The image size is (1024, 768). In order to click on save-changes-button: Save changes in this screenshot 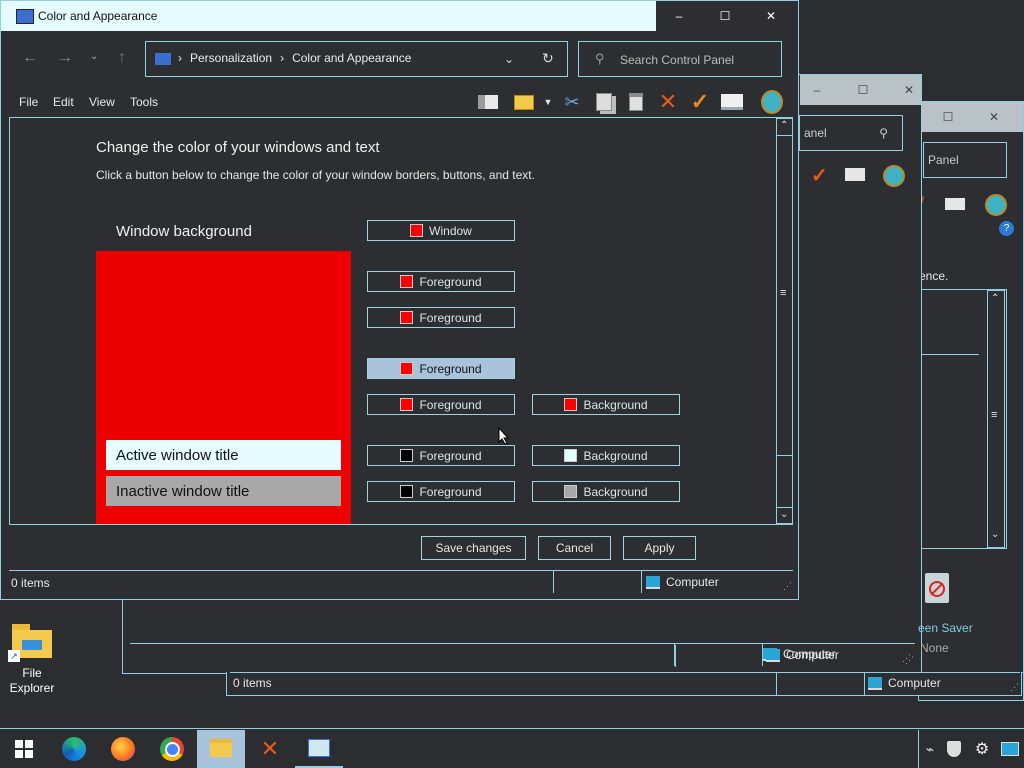, I will do `click(473, 548)`.